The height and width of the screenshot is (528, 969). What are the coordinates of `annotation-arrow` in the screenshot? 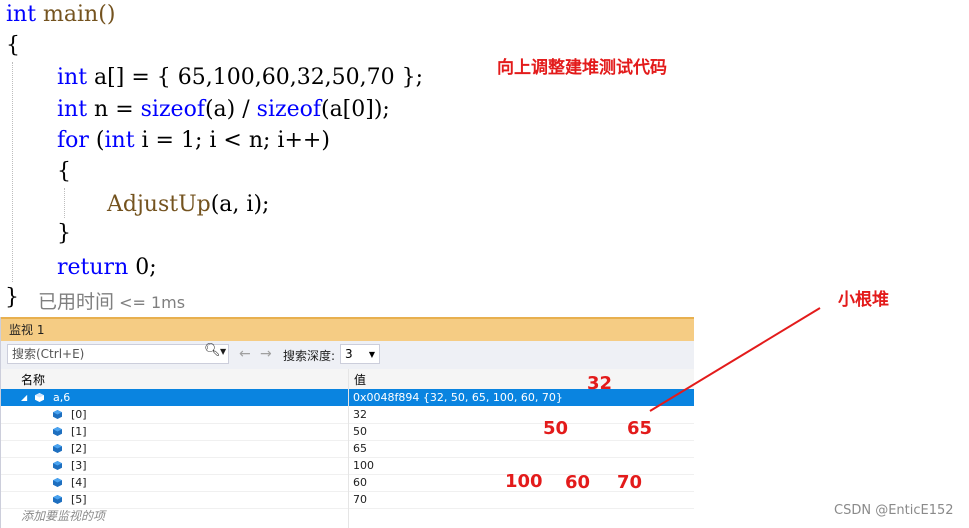 It's located at (735, 359).